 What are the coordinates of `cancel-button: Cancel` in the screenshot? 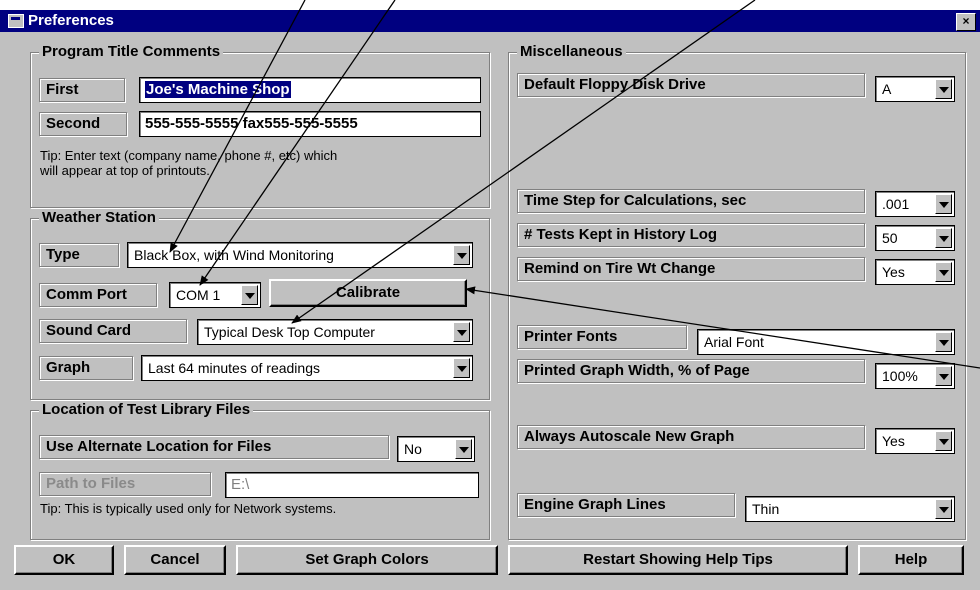 It's located at (175, 560).